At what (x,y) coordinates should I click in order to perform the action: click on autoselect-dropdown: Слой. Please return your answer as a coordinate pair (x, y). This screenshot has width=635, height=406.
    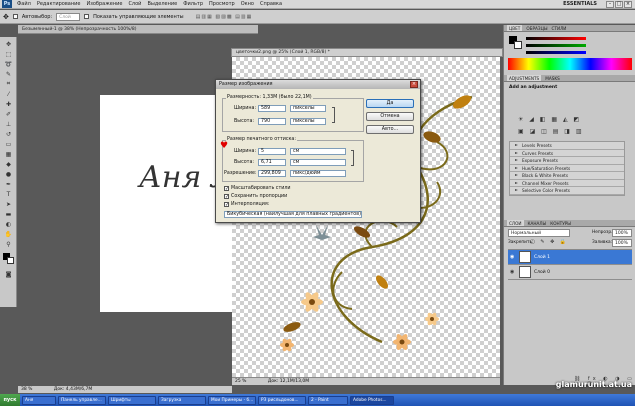
    Looking at the image, I should click on (68, 16).